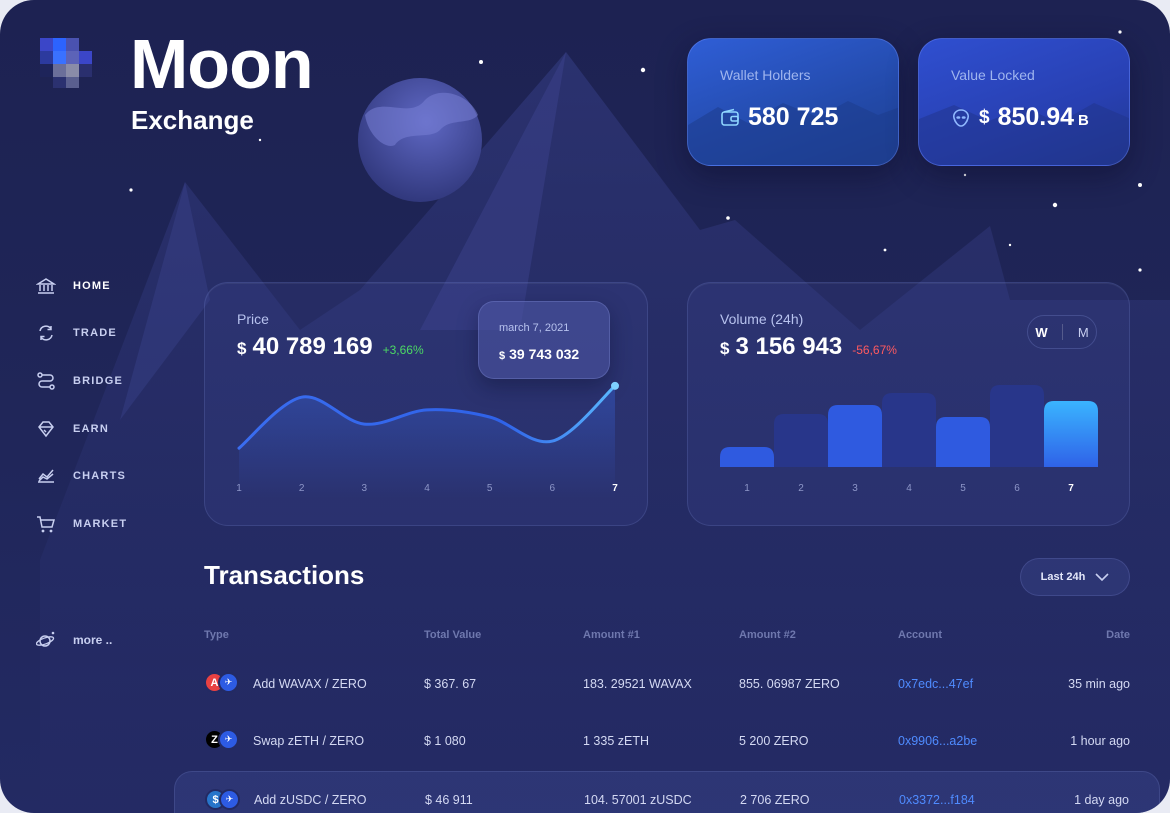 Image resolution: width=1170 pixels, height=813 pixels. I want to click on tx-amount2: 855. 06987 ZERO, so click(789, 684).